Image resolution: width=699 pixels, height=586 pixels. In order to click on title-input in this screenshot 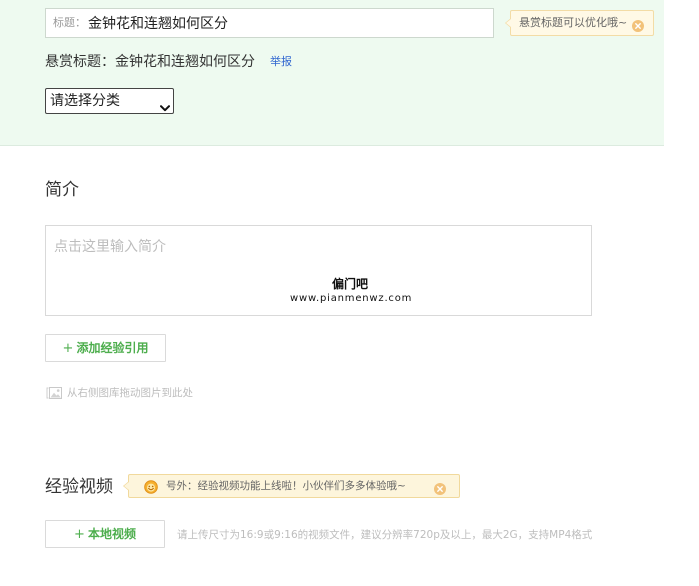, I will do `click(286, 23)`.